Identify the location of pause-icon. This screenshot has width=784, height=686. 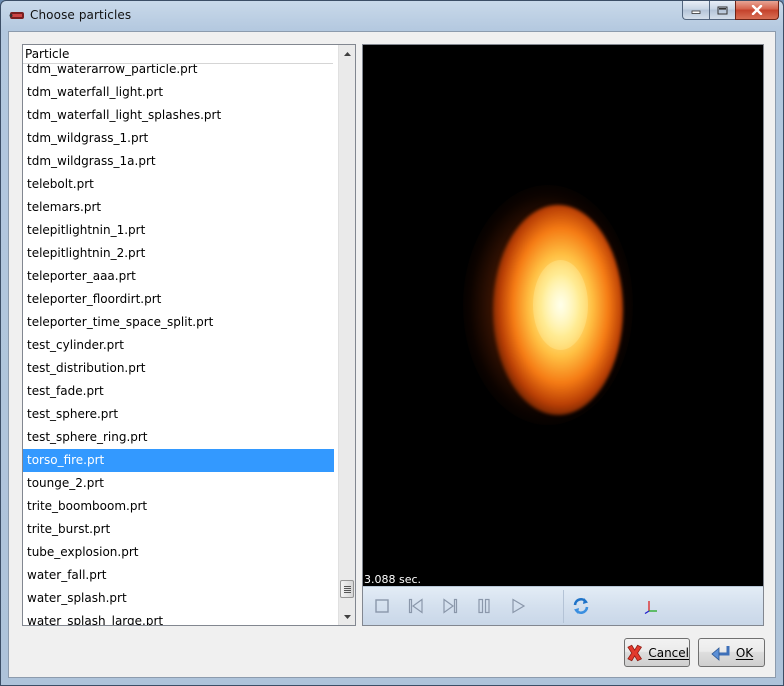
(484, 606).